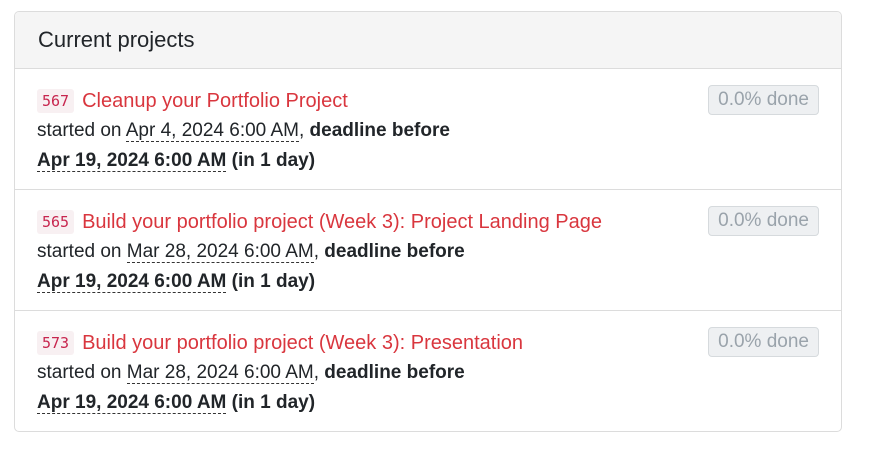 Image resolution: width=878 pixels, height=468 pixels. I want to click on started-date: Apr 4, 2024 6:00 AM, so click(212, 131).